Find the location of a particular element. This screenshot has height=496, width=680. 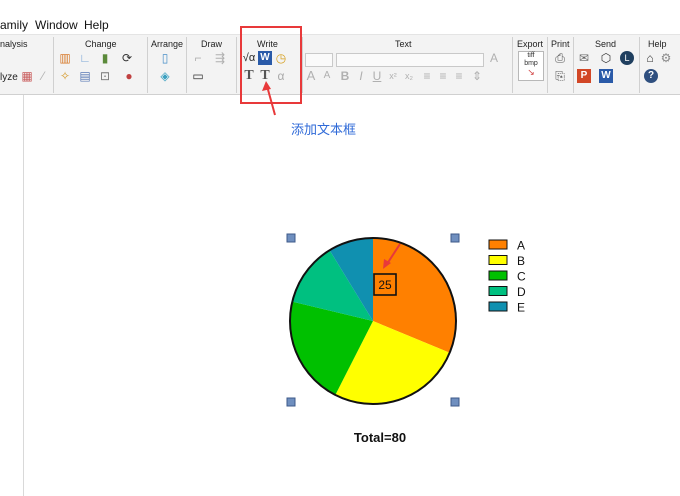

pie-chart is located at coordinates (373, 321).